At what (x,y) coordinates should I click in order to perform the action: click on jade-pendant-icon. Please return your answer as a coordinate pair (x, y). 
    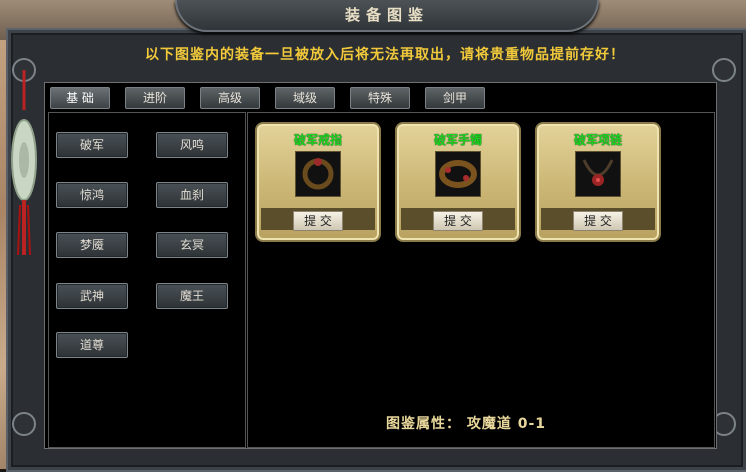
    Looking at the image, I should click on (24, 163).